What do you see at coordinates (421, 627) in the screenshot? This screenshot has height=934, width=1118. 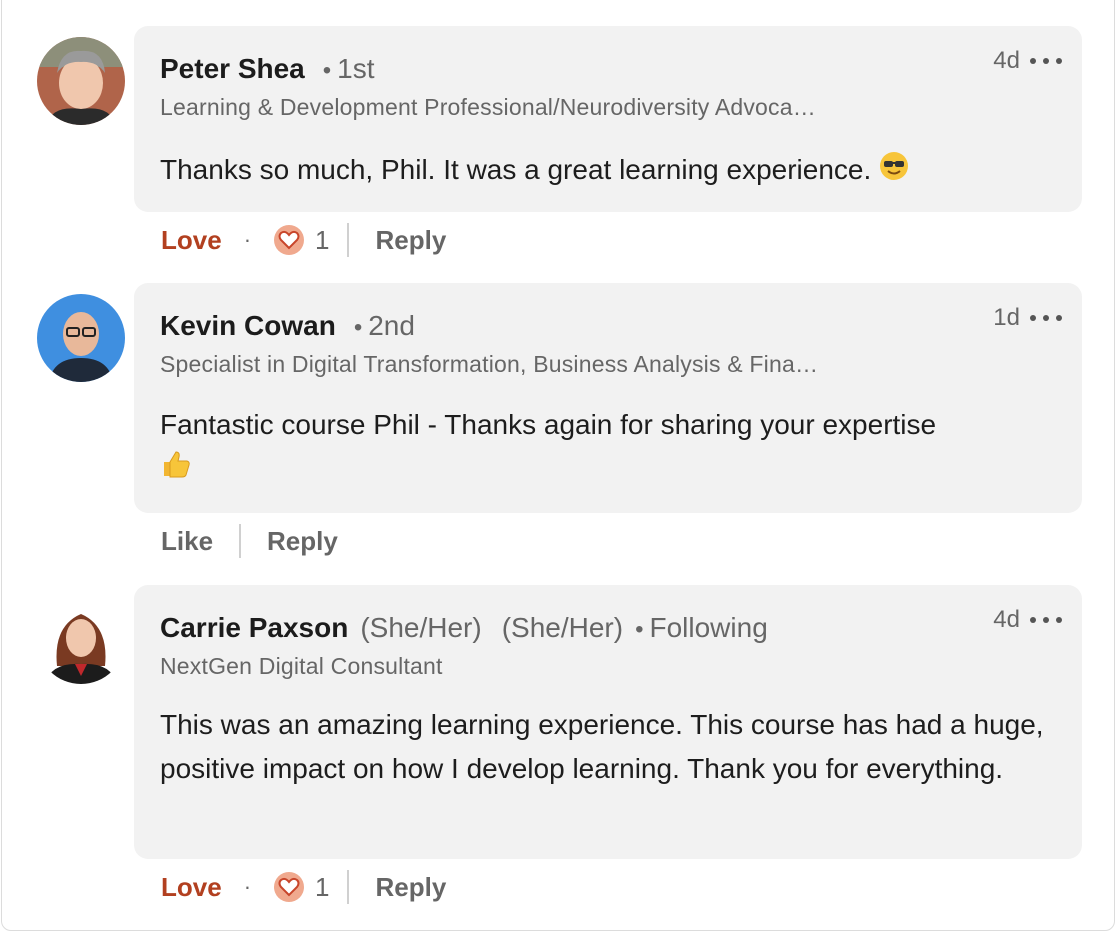 I see `author-pronouns: (She/Her)` at bounding box center [421, 627].